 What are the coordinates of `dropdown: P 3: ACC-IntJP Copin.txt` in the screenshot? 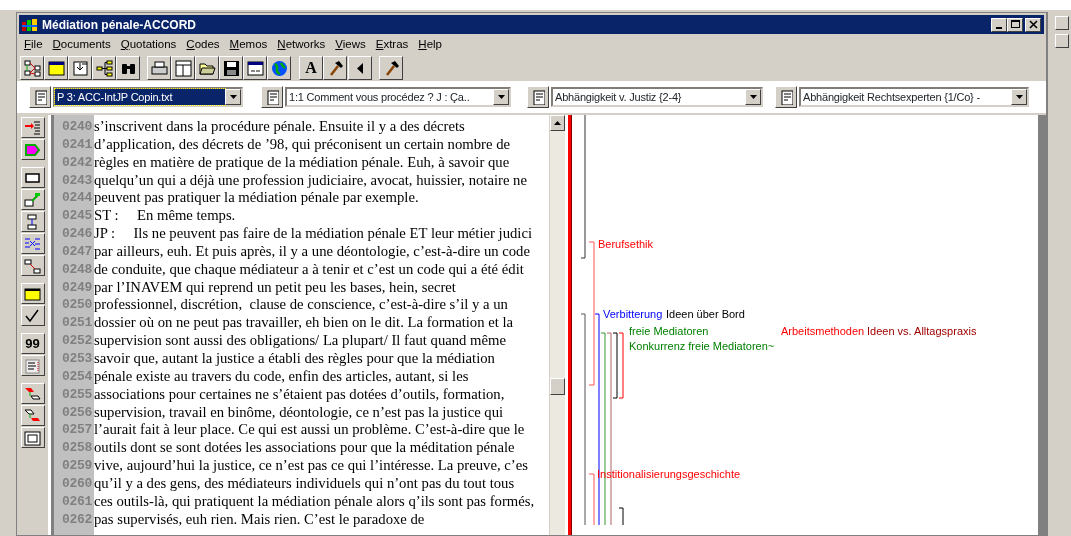 It's located at (148, 97).